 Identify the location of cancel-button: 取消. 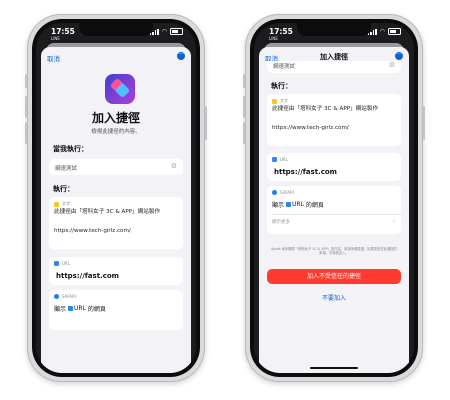
(53, 58).